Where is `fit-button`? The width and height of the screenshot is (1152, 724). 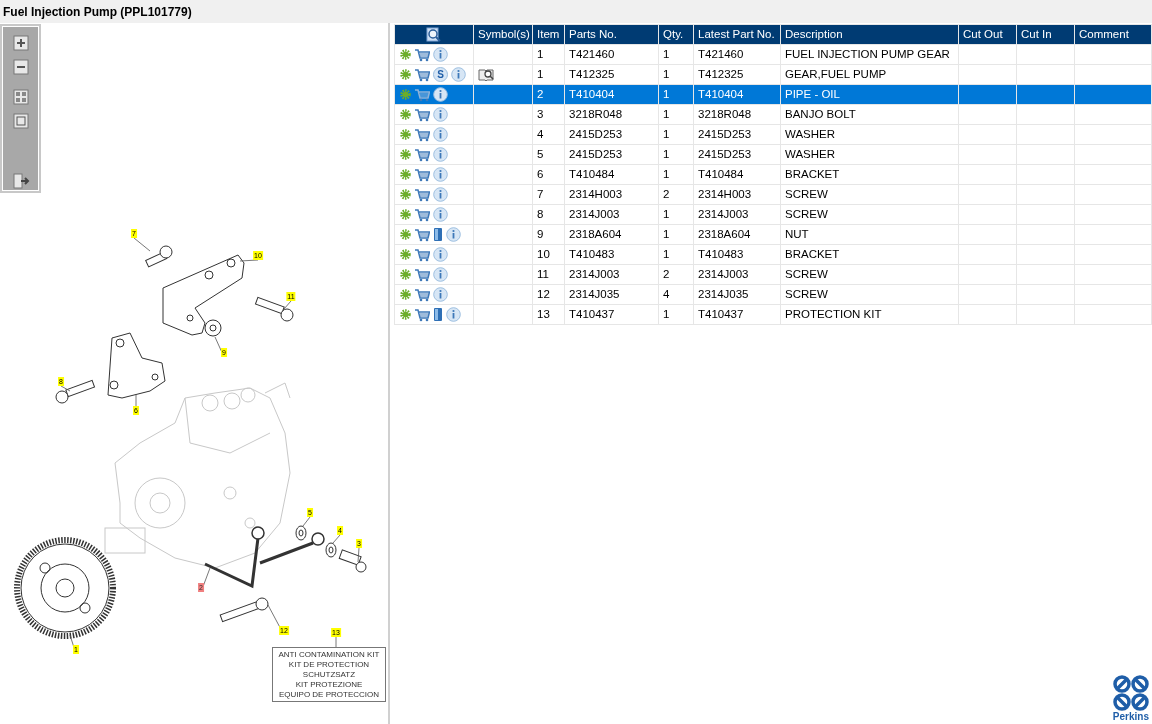
fit-button is located at coordinates (20, 97).